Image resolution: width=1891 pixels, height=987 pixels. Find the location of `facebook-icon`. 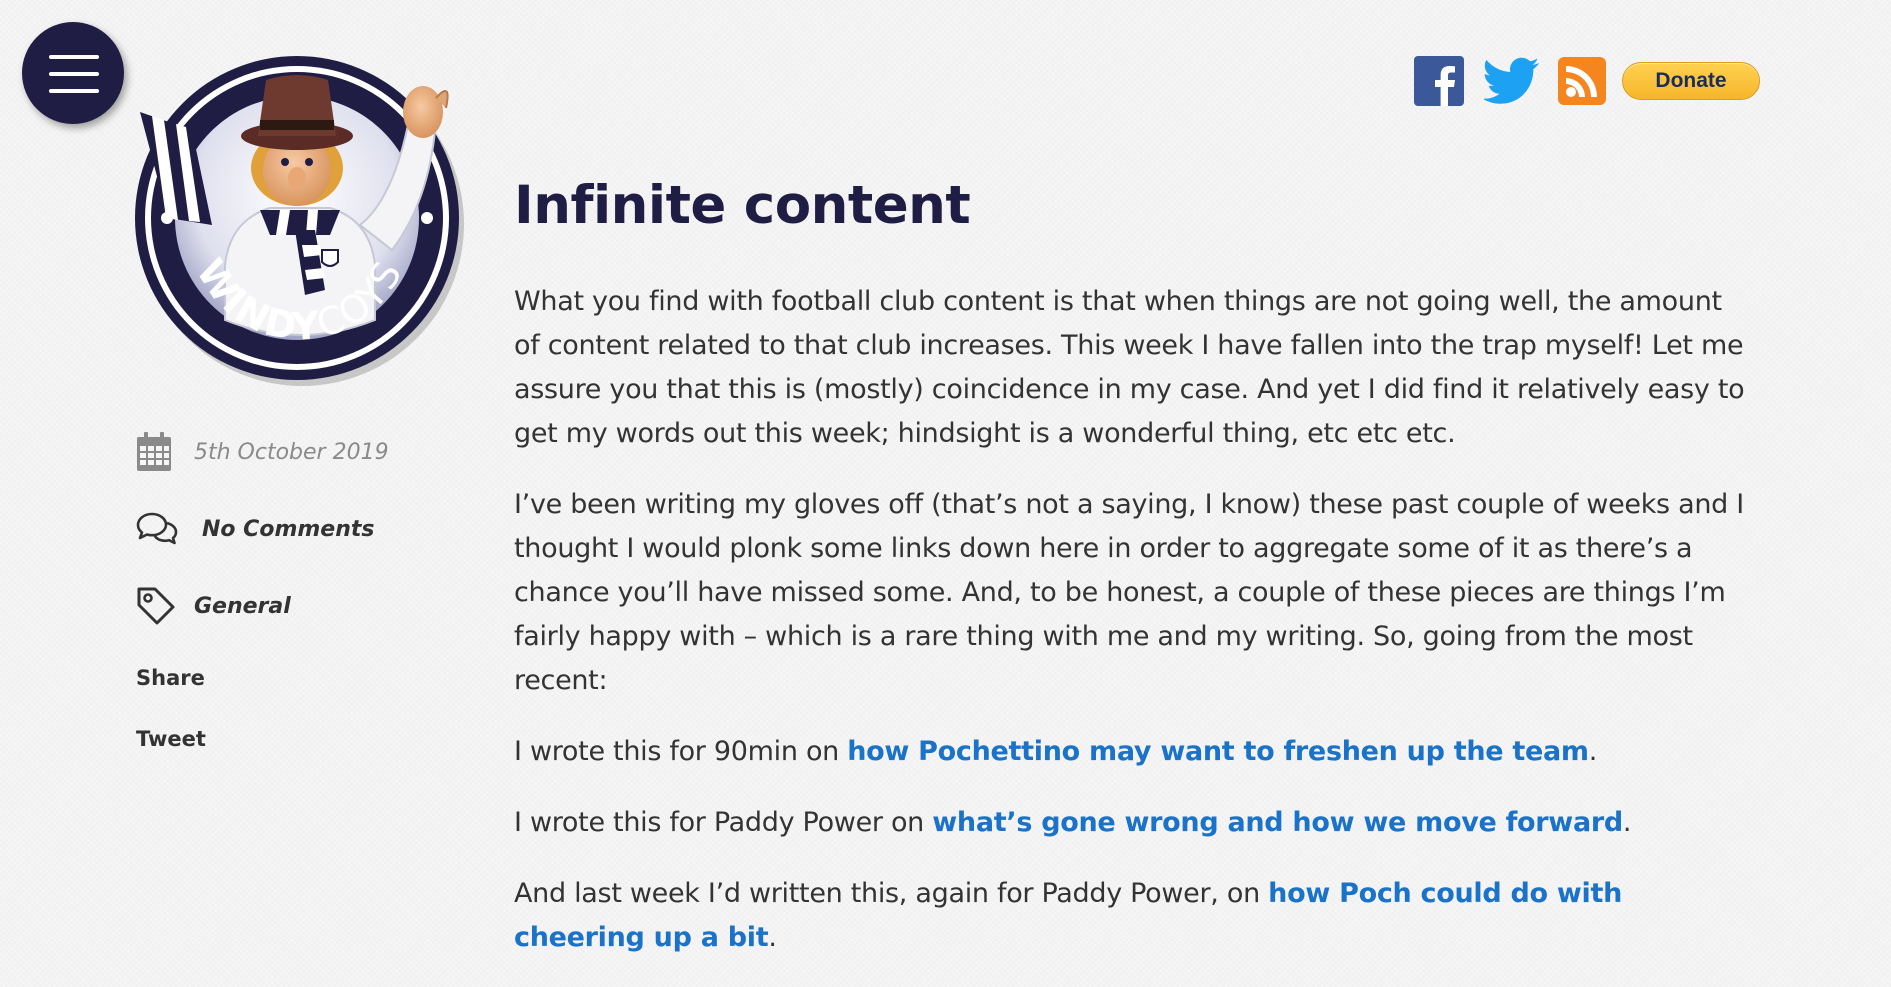

facebook-icon is located at coordinates (1439, 81).